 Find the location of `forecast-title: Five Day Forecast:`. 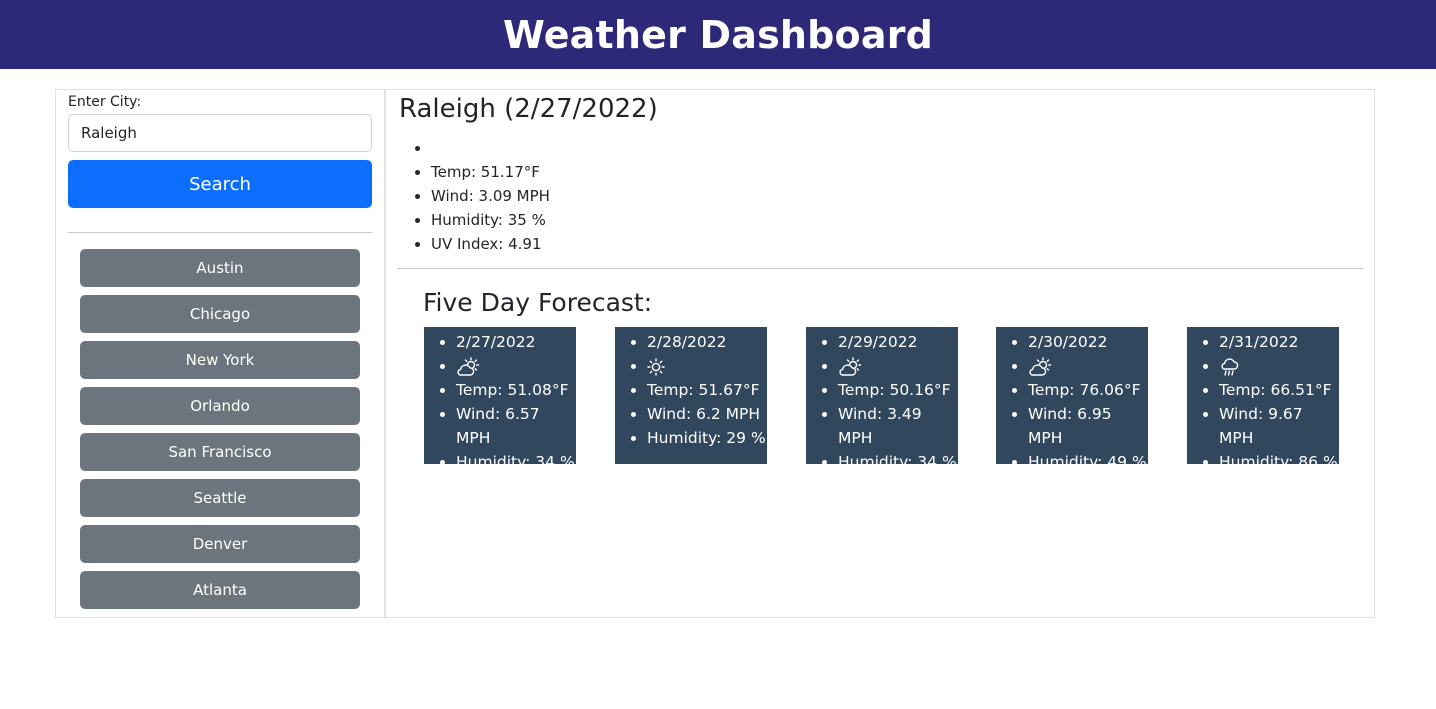

forecast-title: Five Day Forecast: is located at coordinates (538, 302).